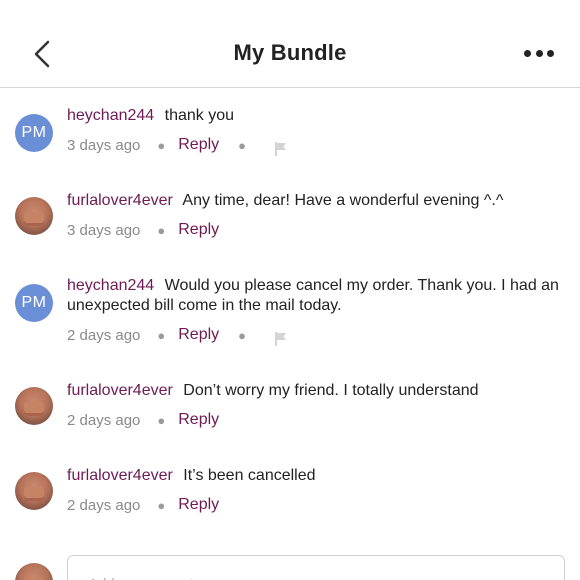  I want to click on comment-body: It’s been cancelled, so click(249, 475).